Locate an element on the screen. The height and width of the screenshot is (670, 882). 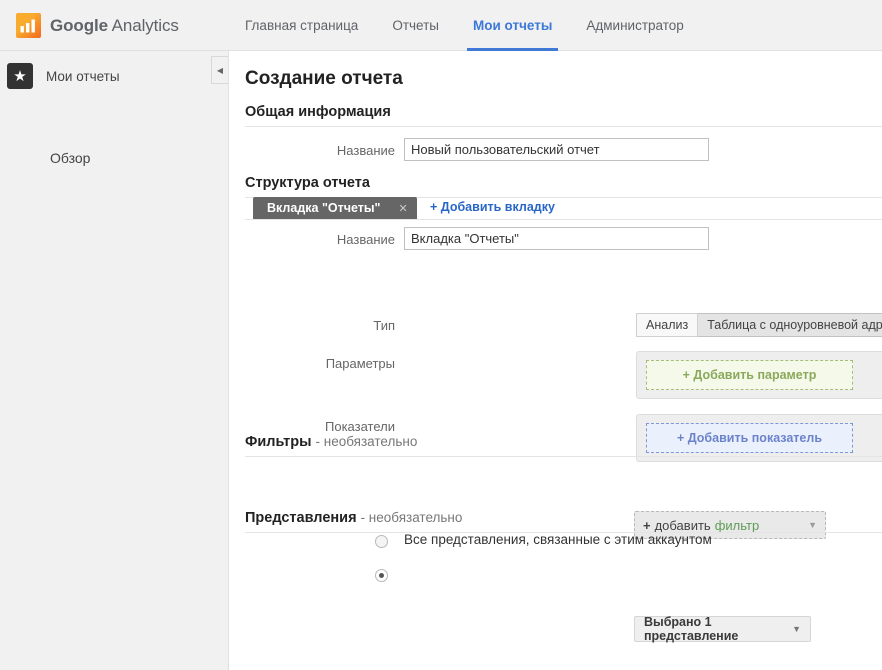
views-select-label: Выбрано 1 представление is located at coordinates (691, 629).